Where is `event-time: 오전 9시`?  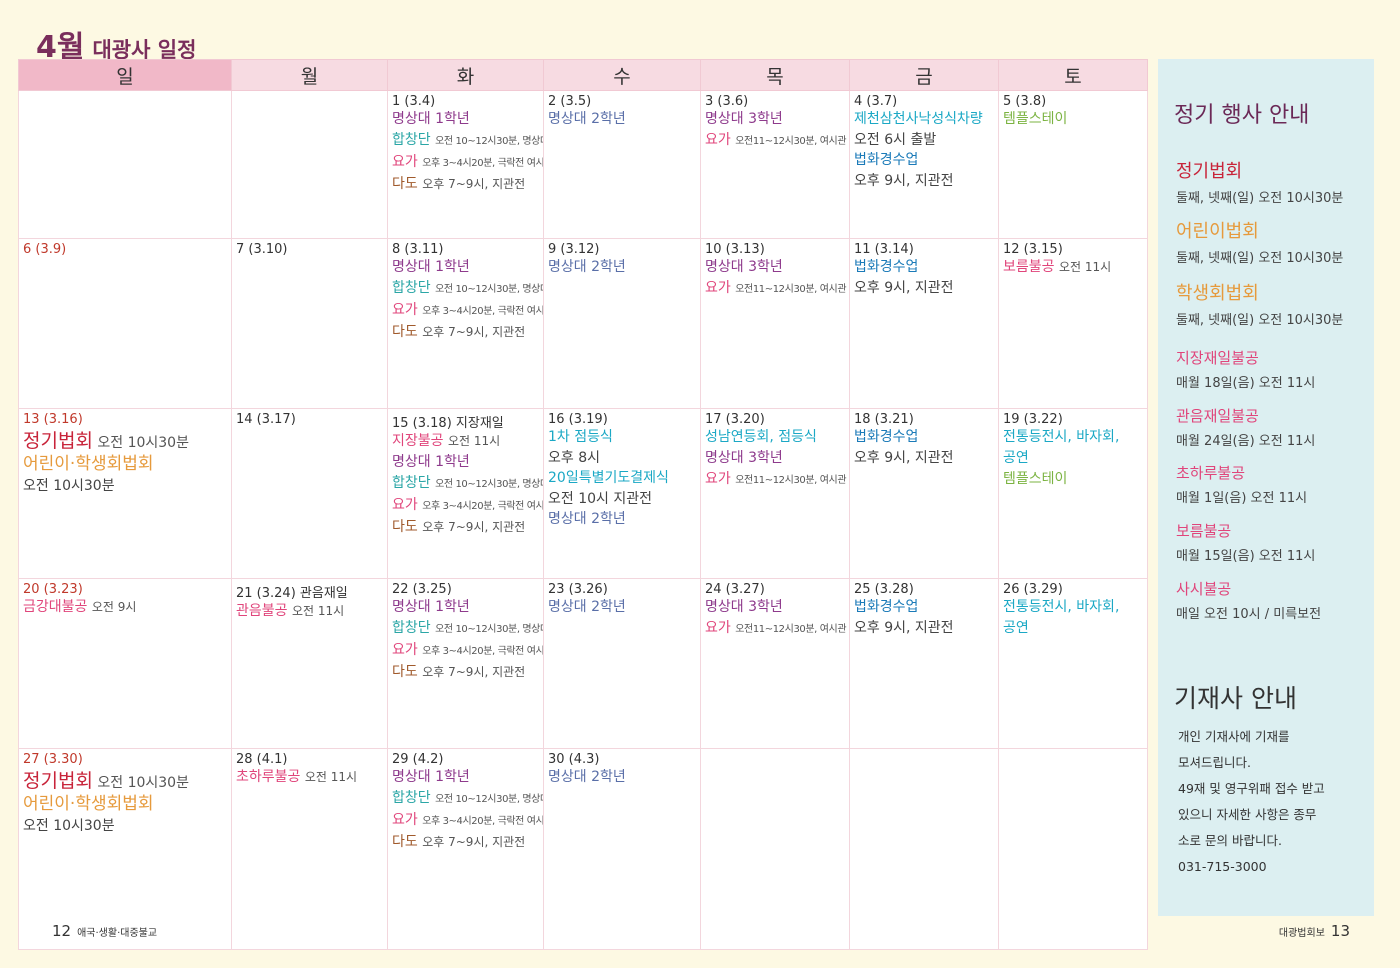
event-time: 오전 9시 is located at coordinates (114, 607).